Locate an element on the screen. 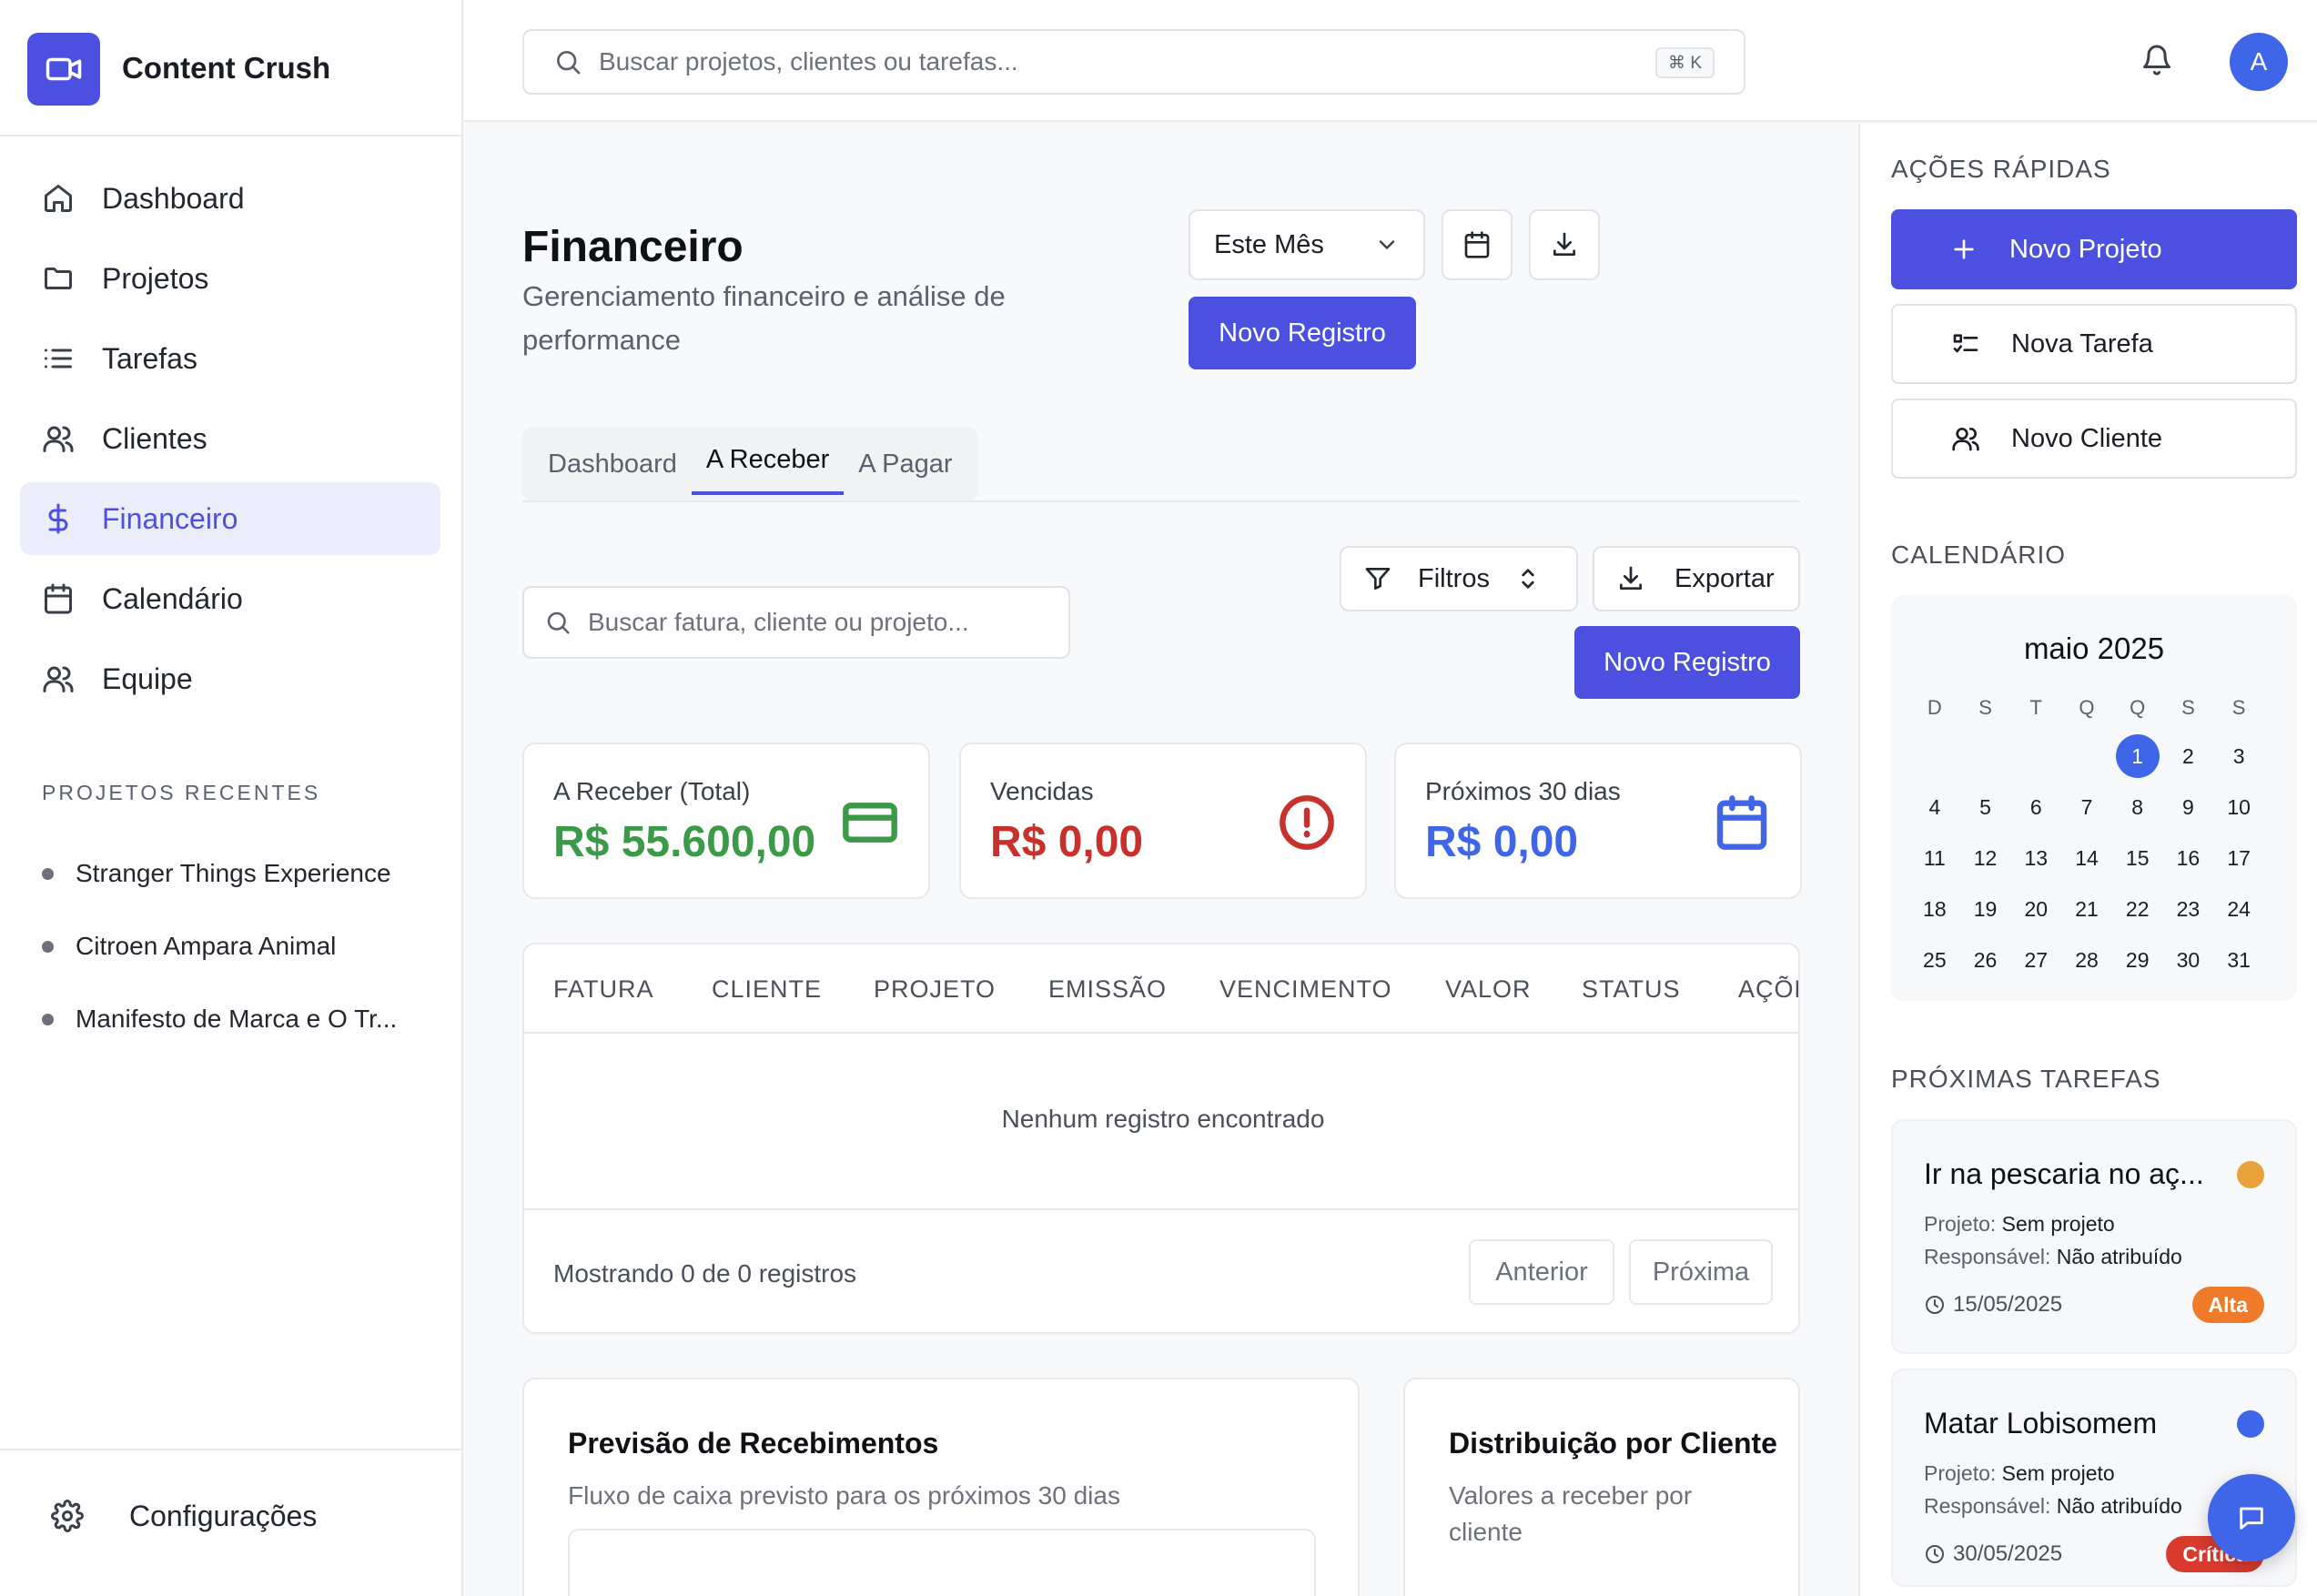 This screenshot has width=2317, height=1596. task-project-value: Sem projeto is located at coordinates (2058, 1224).